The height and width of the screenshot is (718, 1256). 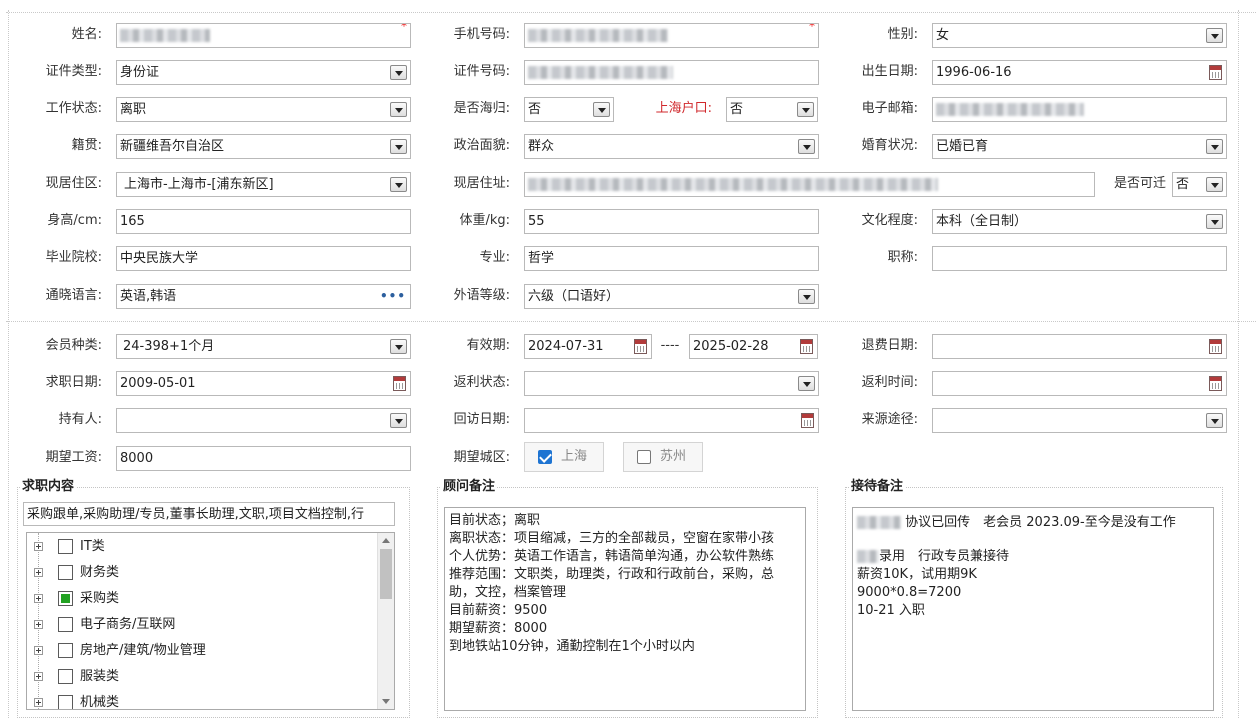 I want to click on id-type-select: 身份证, so click(x=263, y=72).